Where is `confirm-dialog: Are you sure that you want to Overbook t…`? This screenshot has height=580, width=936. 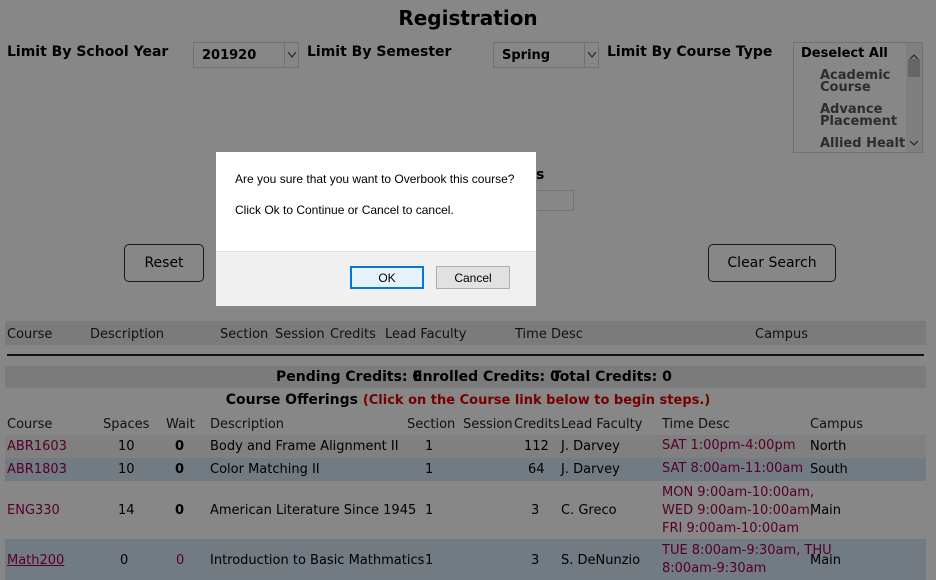 confirm-dialog: Are you sure that you want to Overbook t… is located at coordinates (376, 229).